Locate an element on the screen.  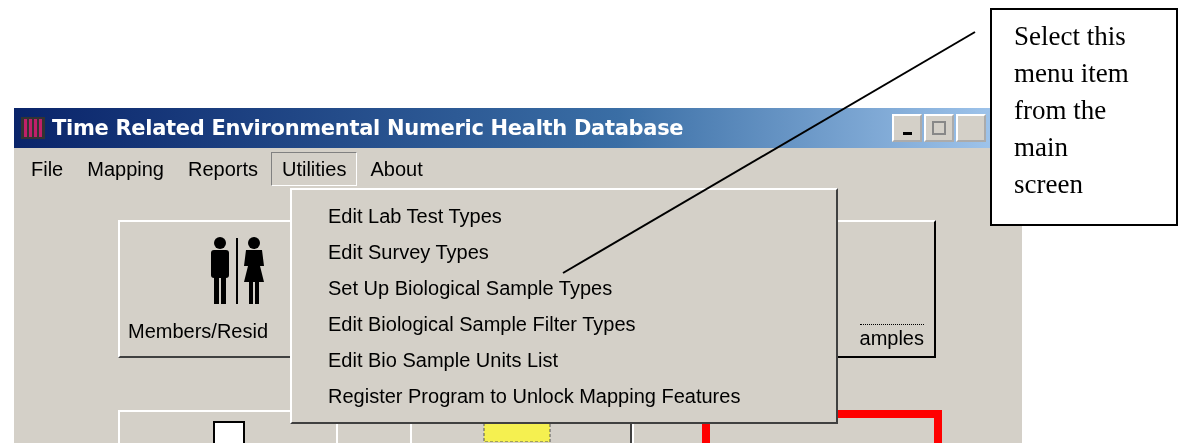
callout-text: Select this menu item from the main screen is located at coordinates (1072, 110).